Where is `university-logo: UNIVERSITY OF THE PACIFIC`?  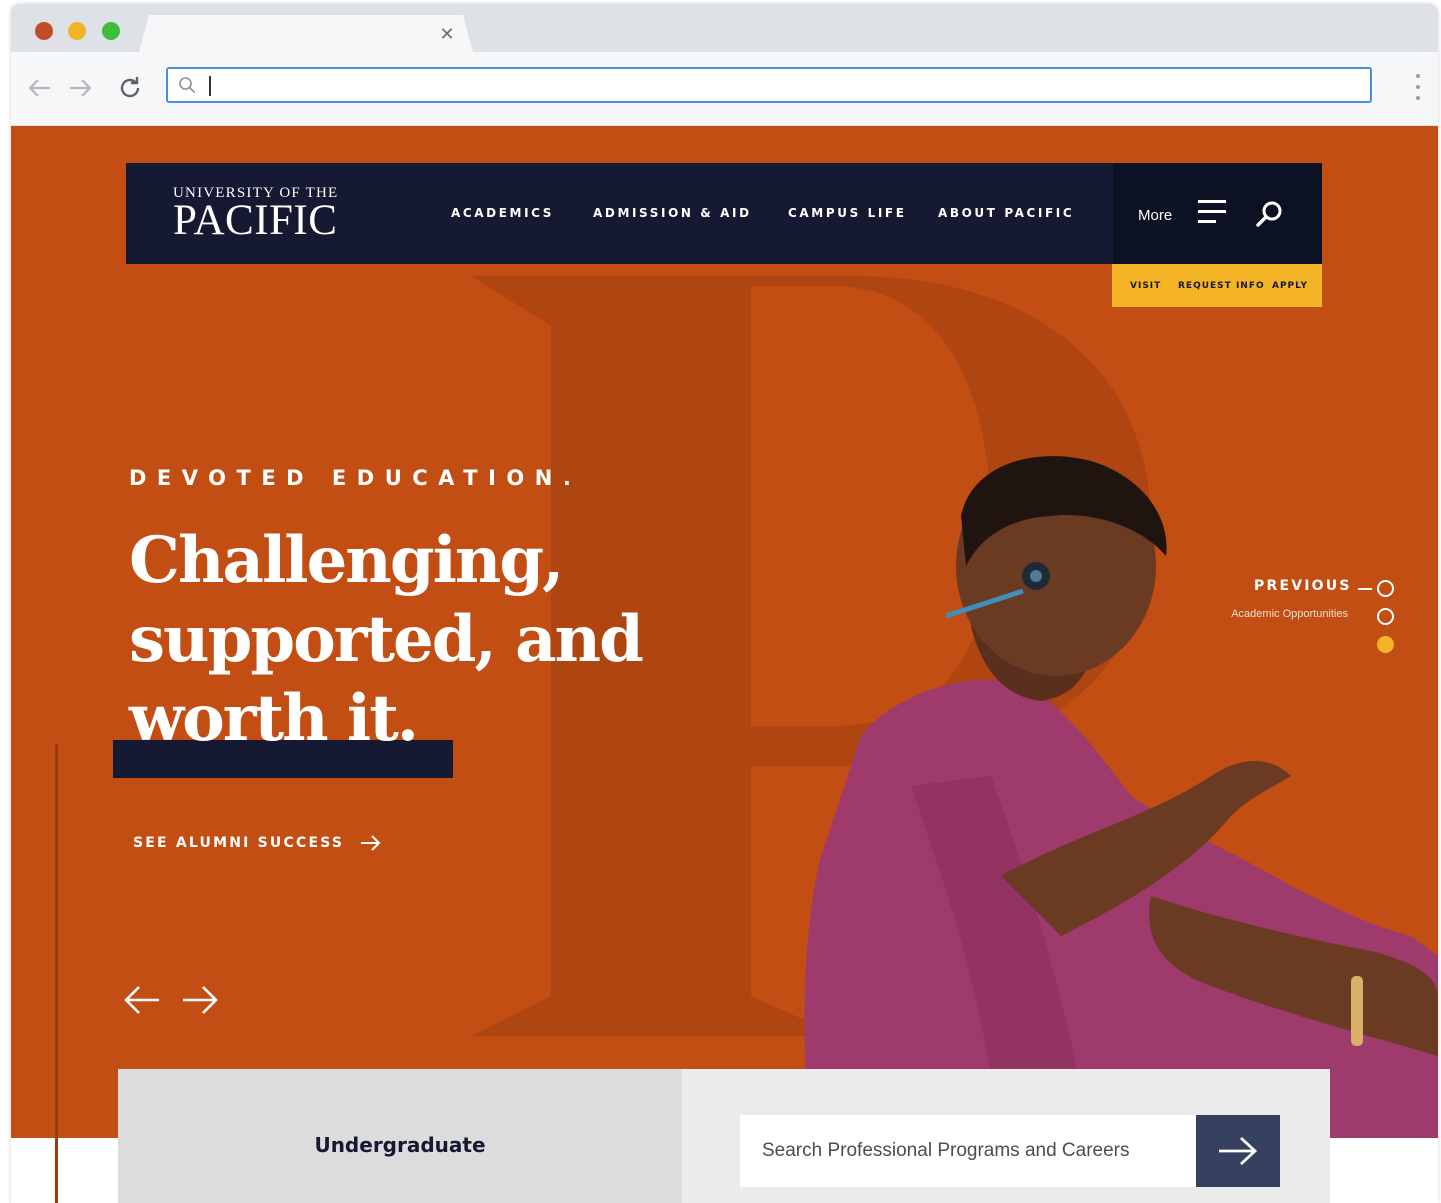 university-logo: UNIVERSITY OF THE PACIFIC is located at coordinates (258, 214).